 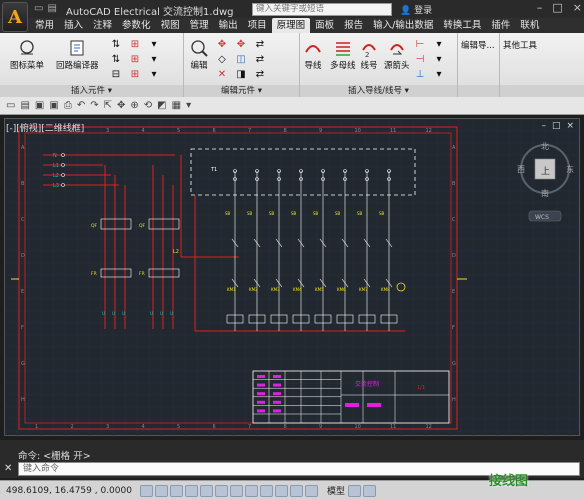 I want to click on open-icon: ▤, so click(x=51, y=8).